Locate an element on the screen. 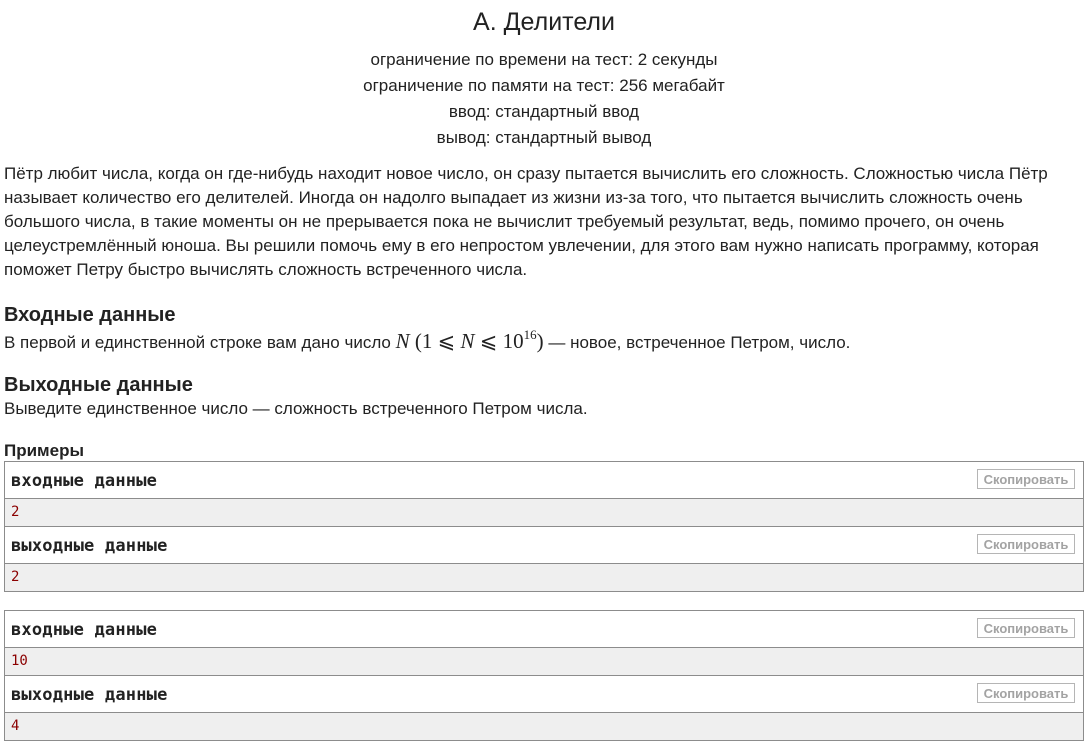  input-spec-formula: N (1 ⩽ N ⩽ 1016) is located at coordinates (469, 340).